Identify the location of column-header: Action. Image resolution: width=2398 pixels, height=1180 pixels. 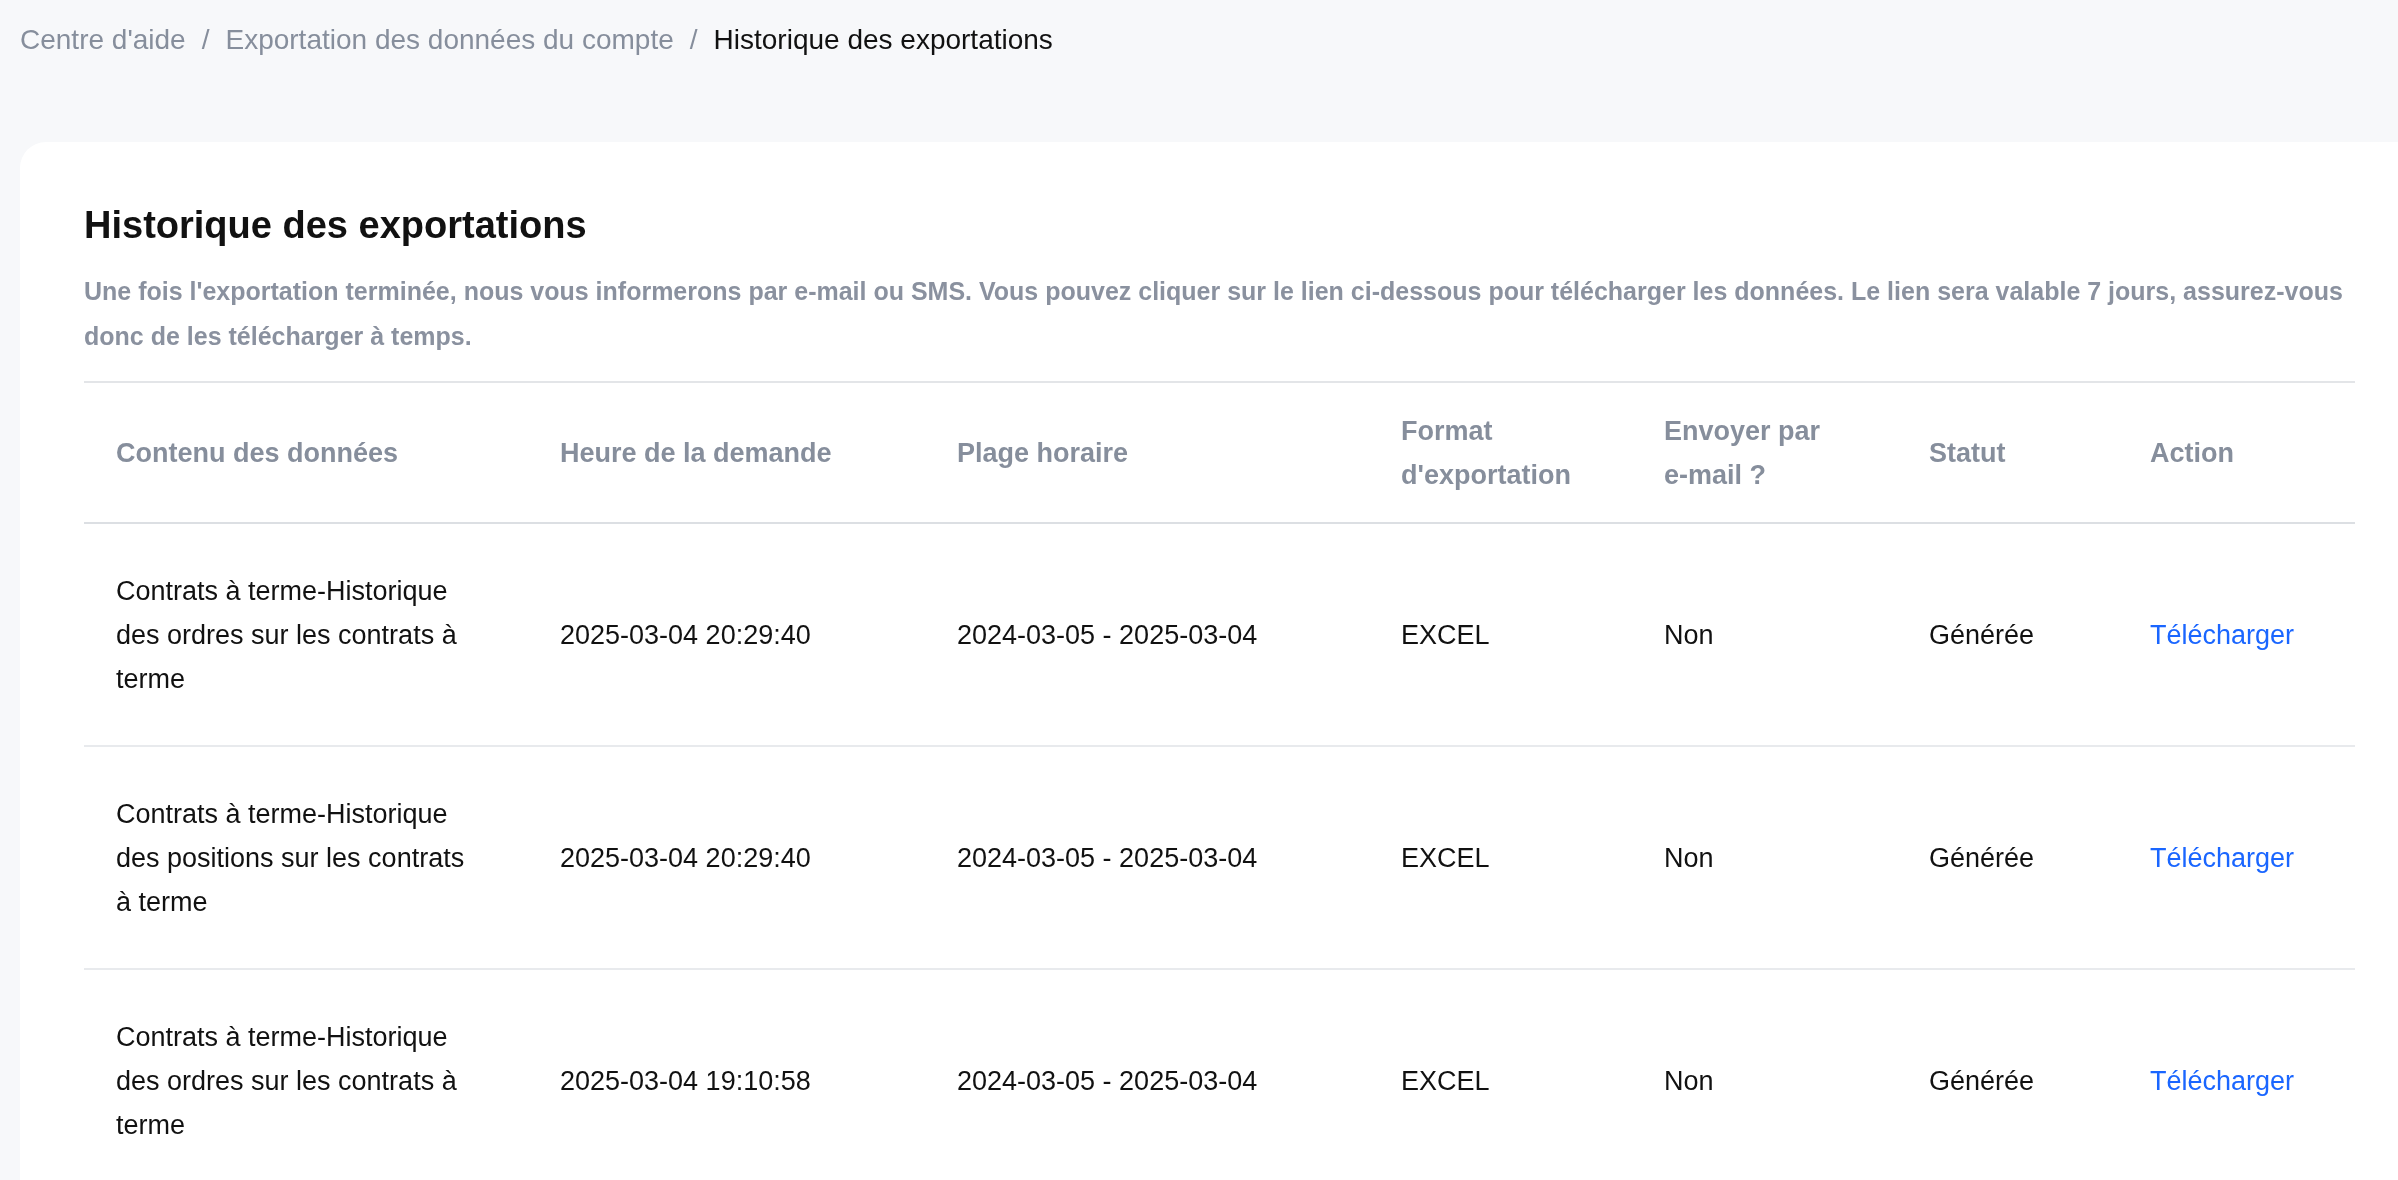
(2192, 453).